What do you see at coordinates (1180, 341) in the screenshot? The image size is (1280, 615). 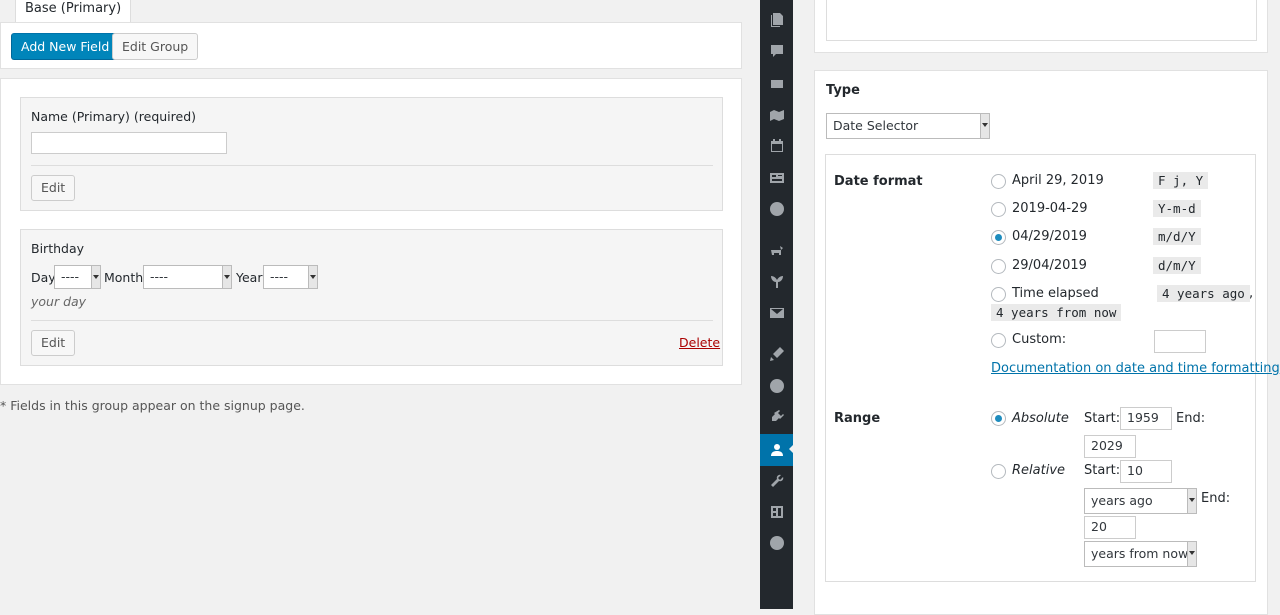 I see `custom-format-input` at bounding box center [1180, 341].